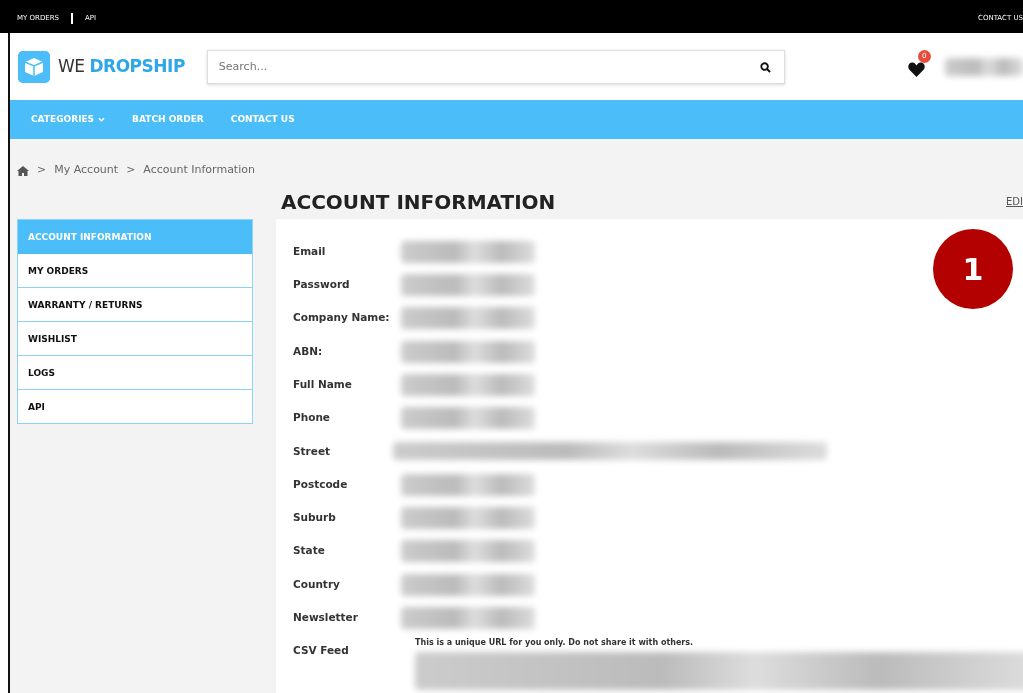 This screenshot has height=693, width=1023. What do you see at coordinates (199, 170) in the screenshot?
I see `breadcrumb-link: Account Information` at bounding box center [199, 170].